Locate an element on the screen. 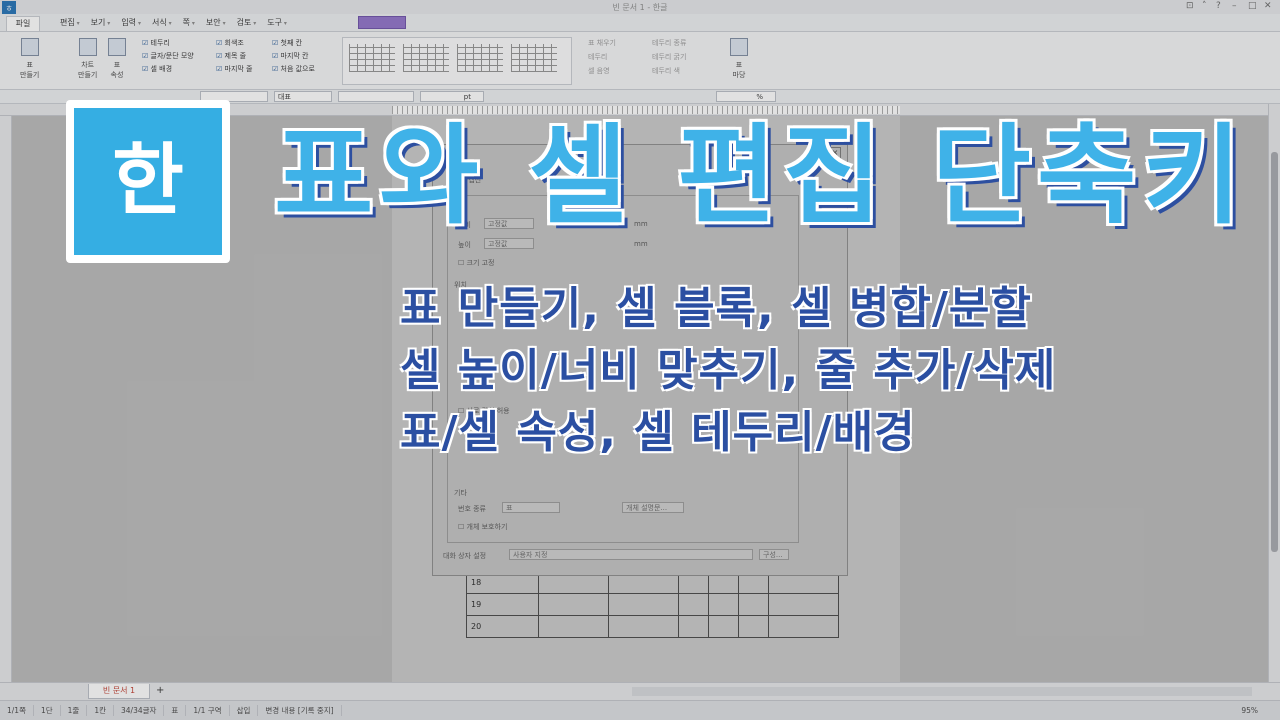  document-tab-bar: 빈 문서 1 + is located at coordinates (640, 691).